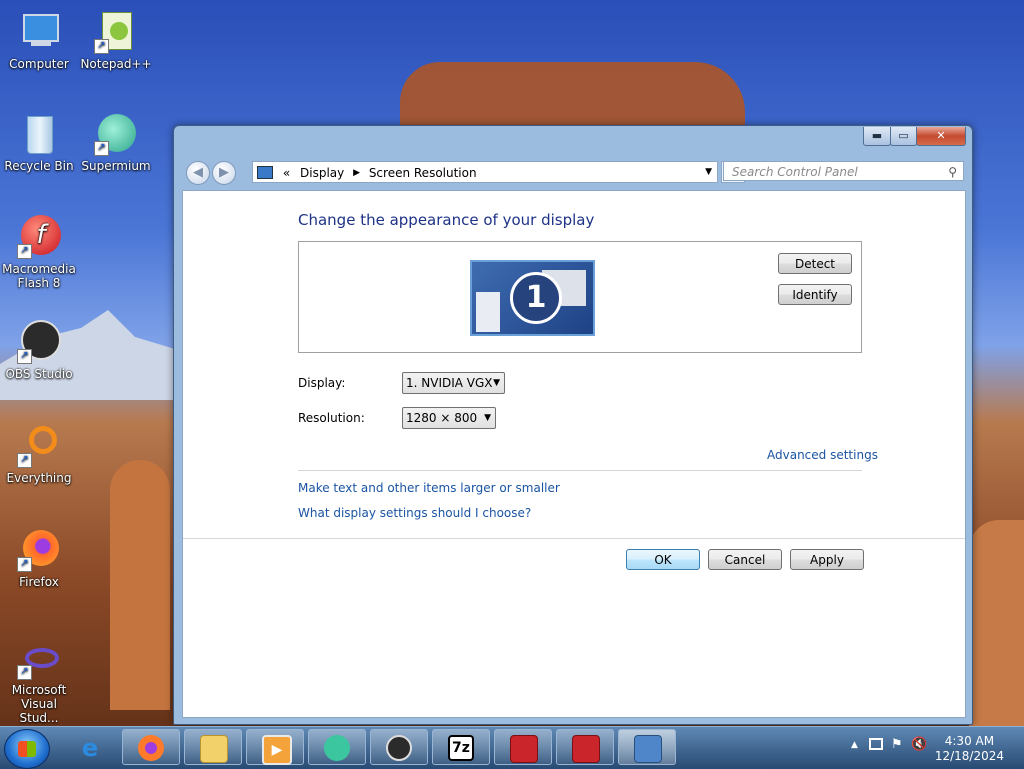 Image resolution: width=1024 pixels, height=769 pixels. Describe the element at coordinates (931, 748) in the screenshot. I see `system-tray: ▲ ⚑ 🔇 4:30 AM 12/18/2024` at that location.